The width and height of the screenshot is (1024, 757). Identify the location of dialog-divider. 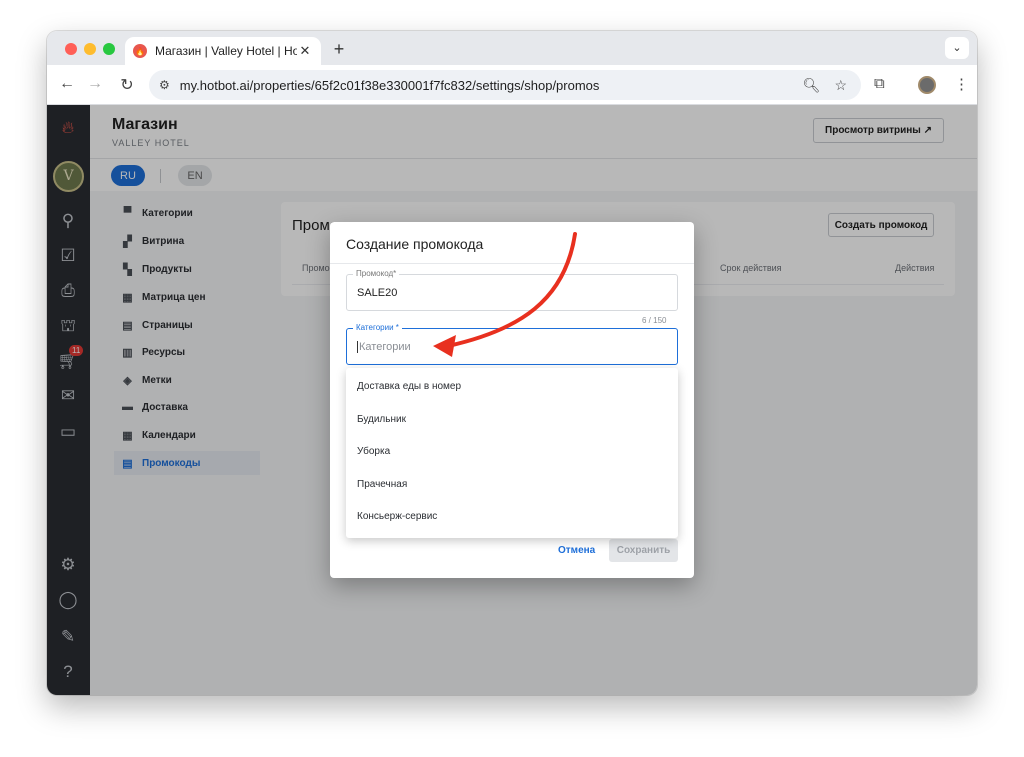
(512, 263).